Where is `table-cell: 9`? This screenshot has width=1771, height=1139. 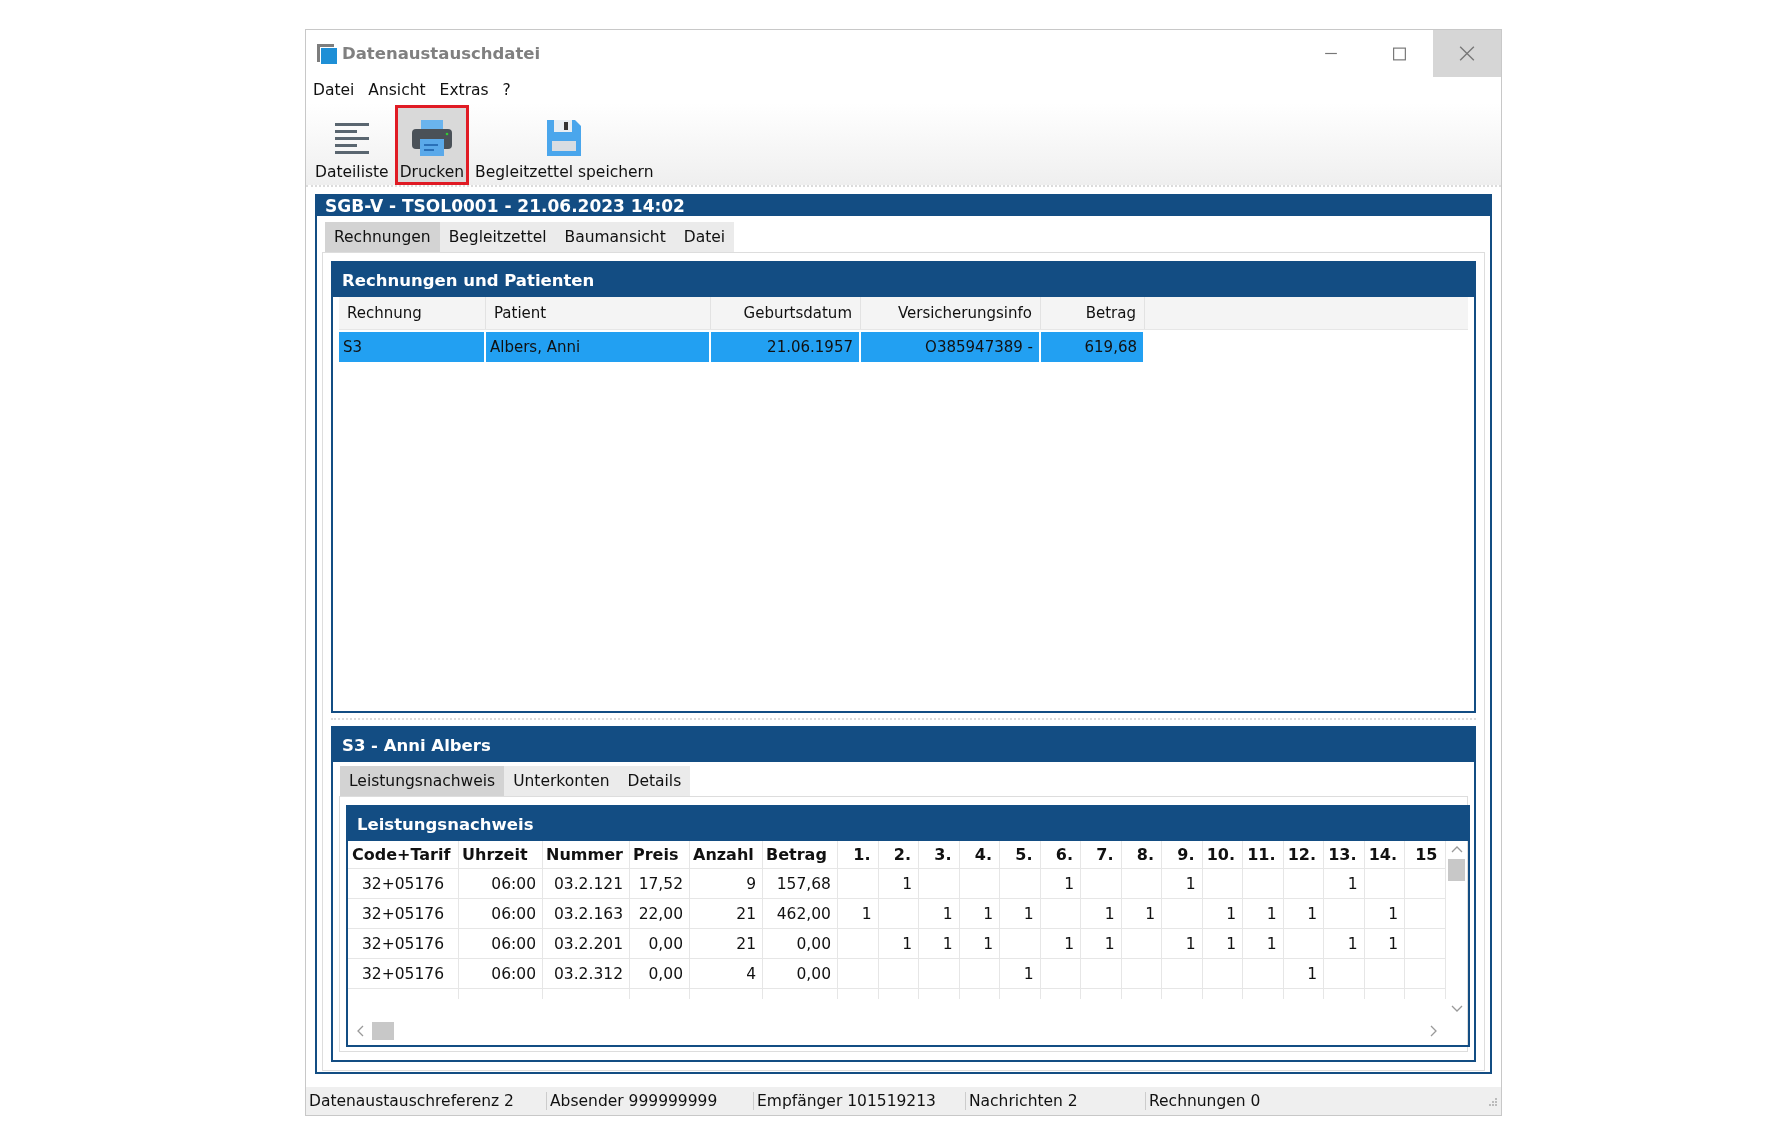
table-cell: 9 is located at coordinates (751, 883).